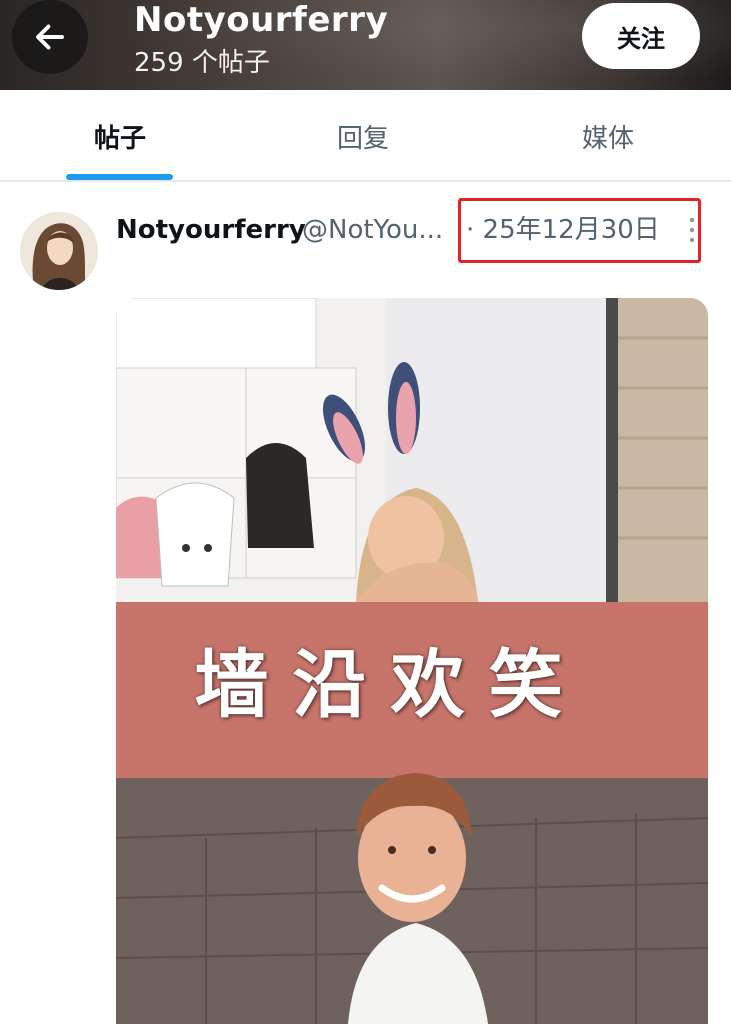  I want to click on more-vertical-icon, so click(692, 230).